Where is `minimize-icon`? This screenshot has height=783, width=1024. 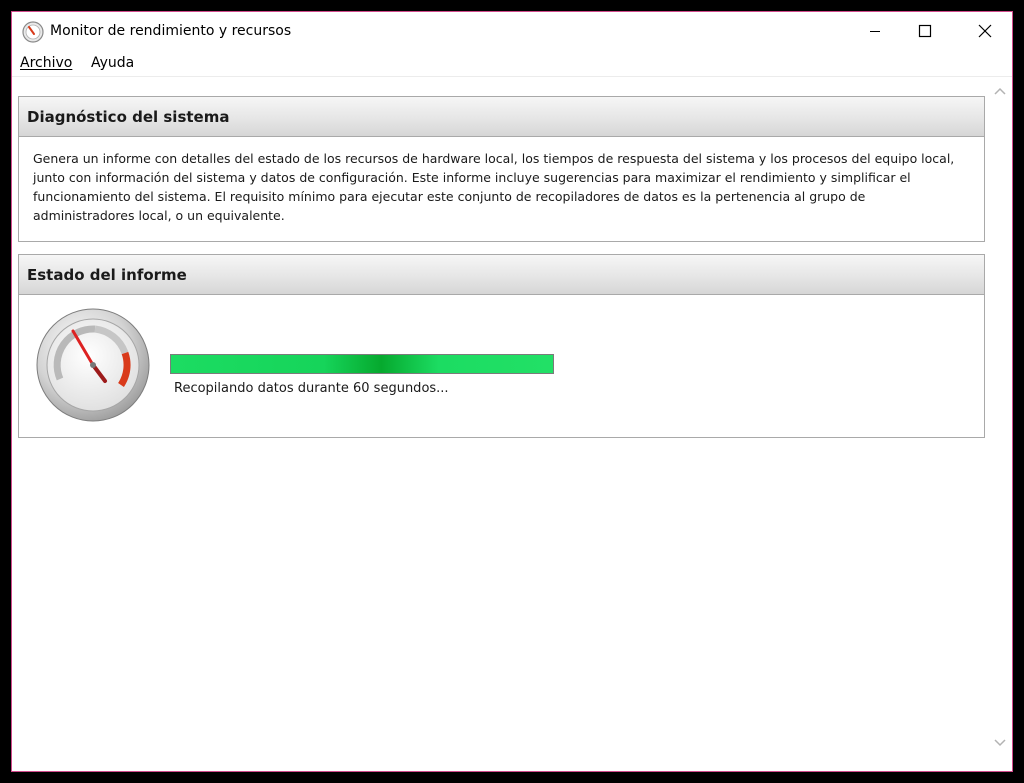 minimize-icon is located at coordinates (875, 31).